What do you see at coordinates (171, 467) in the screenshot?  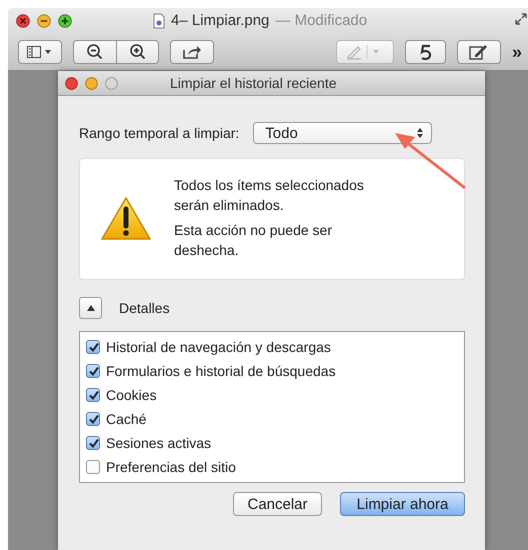 I see `item-label: Preferencias del sitio` at bounding box center [171, 467].